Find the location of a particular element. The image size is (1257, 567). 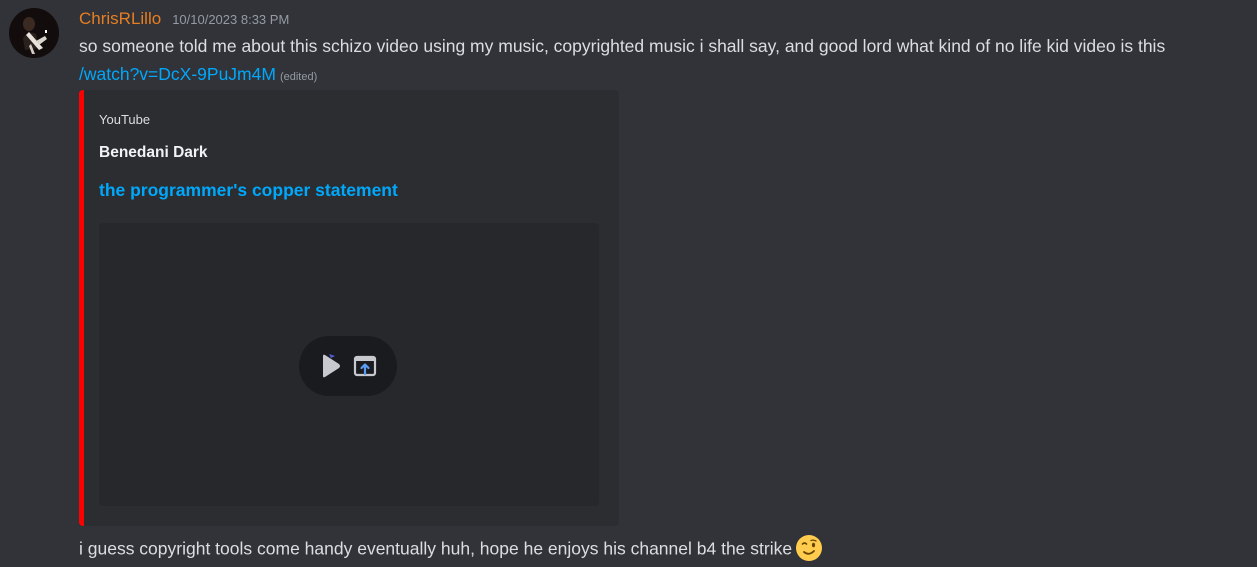

play-icon is located at coordinates (331, 366).